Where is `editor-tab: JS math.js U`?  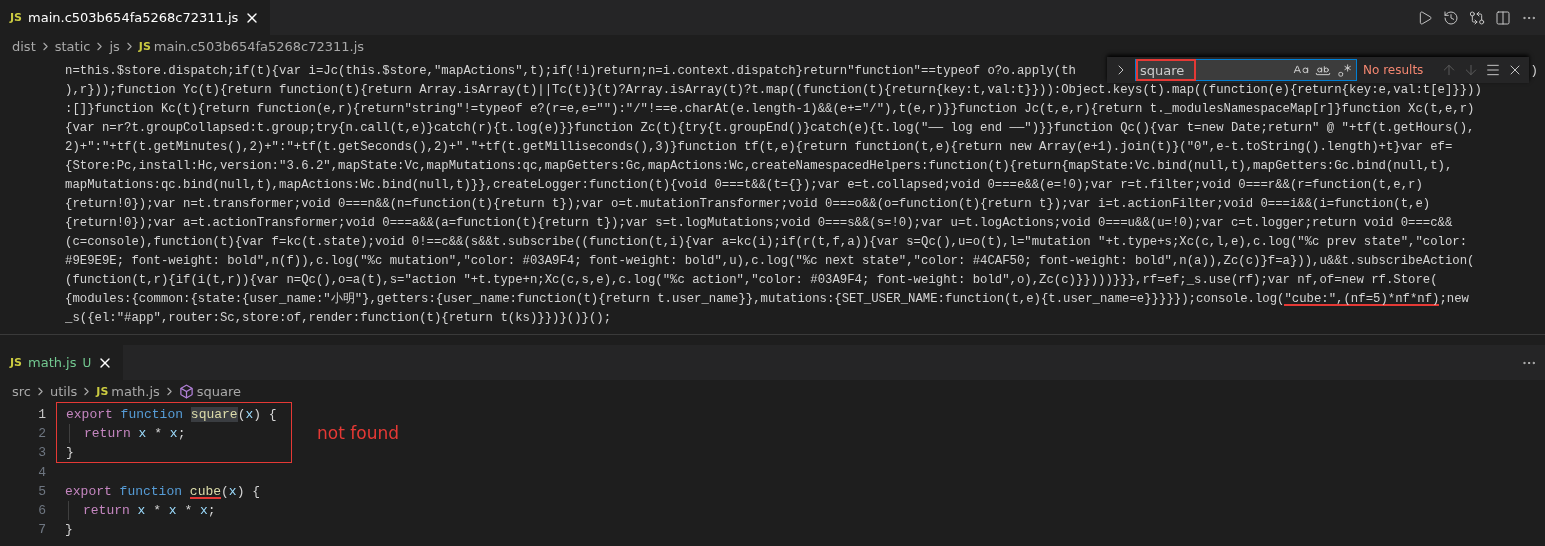 editor-tab: JS math.js U is located at coordinates (62, 362).